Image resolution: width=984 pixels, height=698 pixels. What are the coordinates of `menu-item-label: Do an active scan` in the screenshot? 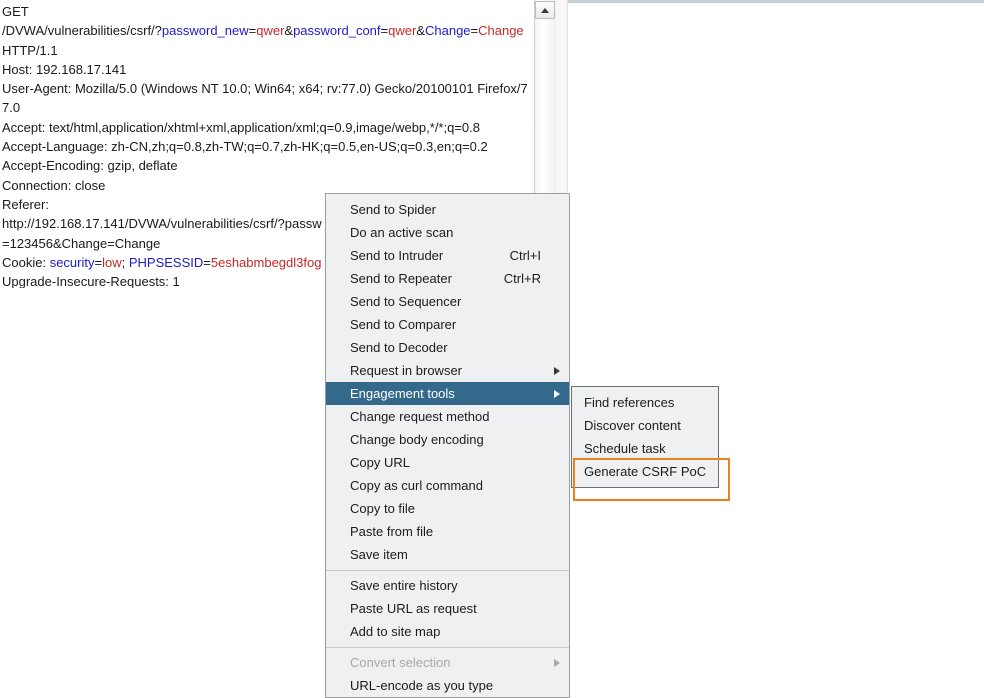 It's located at (402, 232).